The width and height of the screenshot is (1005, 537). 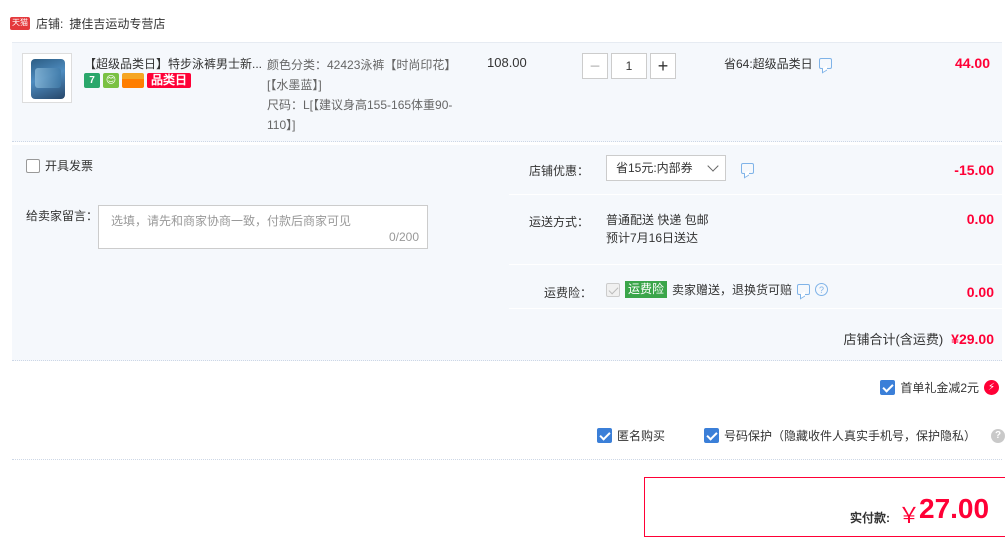 What do you see at coordinates (732, 290) in the screenshot?
I see `insurance-text: 卖家赠送，退换货可赔` at bounding box center [732, 290].